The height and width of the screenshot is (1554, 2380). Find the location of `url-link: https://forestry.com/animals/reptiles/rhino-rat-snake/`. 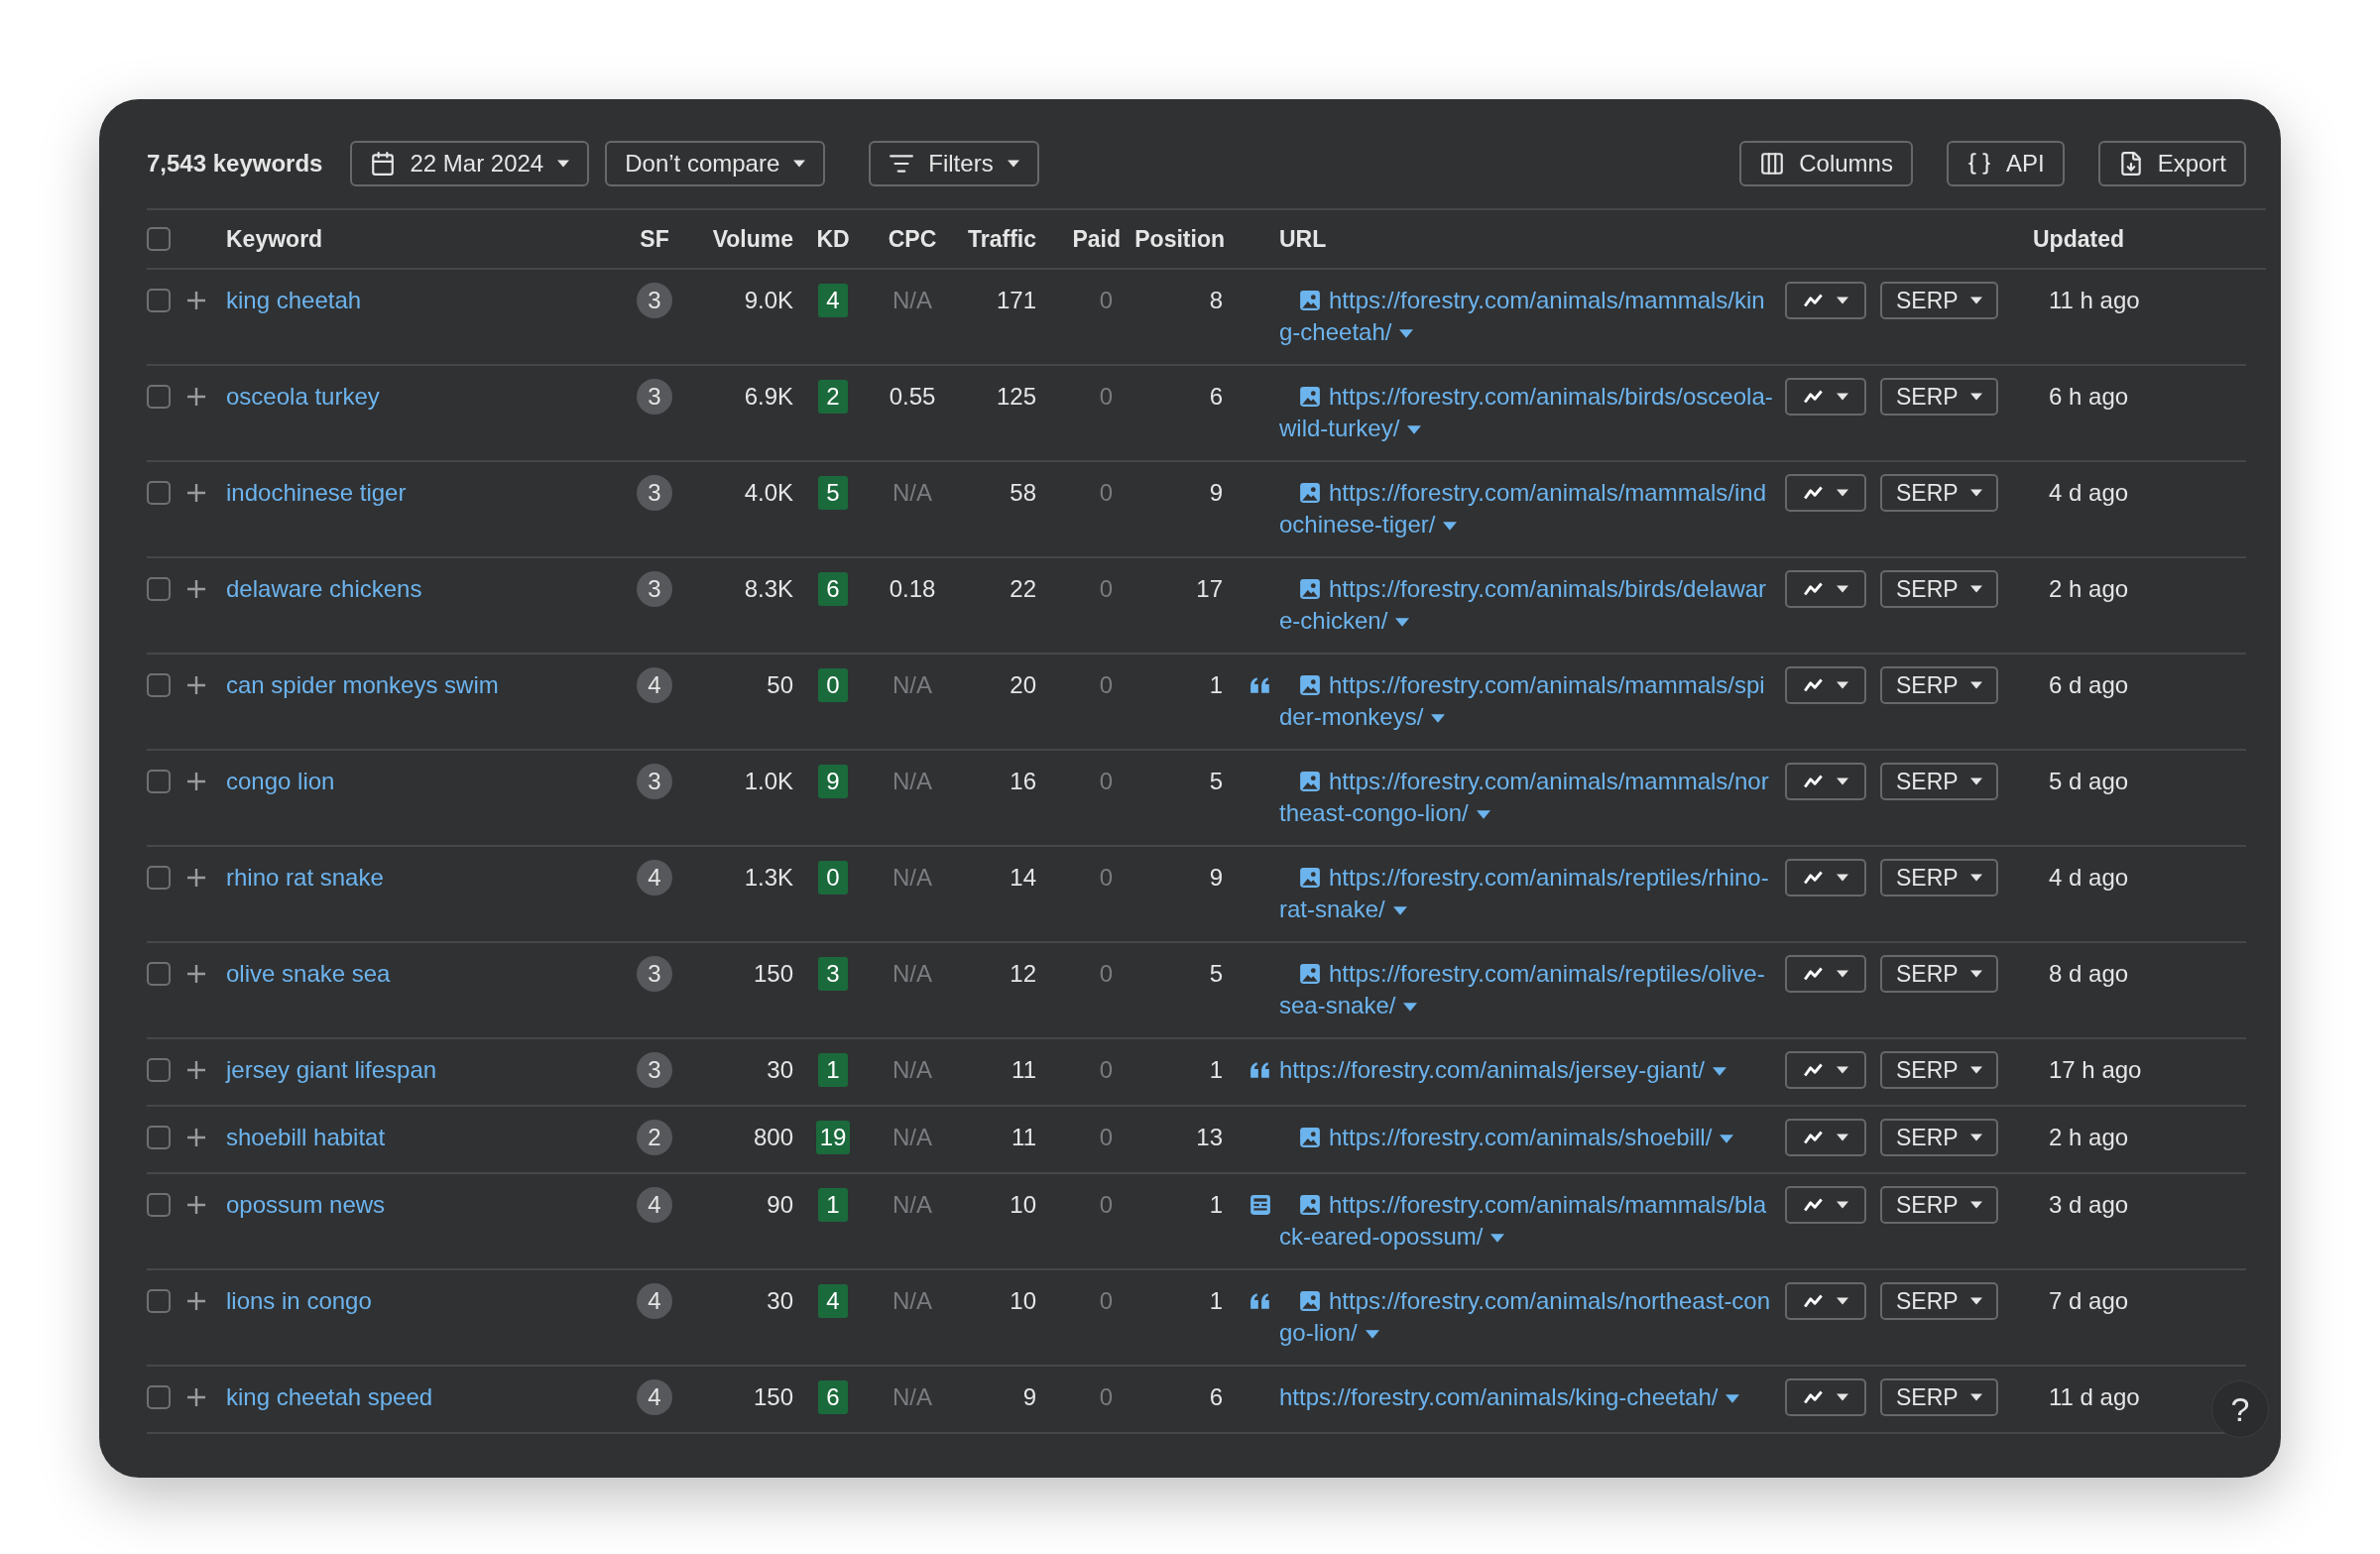

url-link: https://forestry.com/animals/reptiles/rhino-rat-snake/ is located at coordinates (1527, 893).